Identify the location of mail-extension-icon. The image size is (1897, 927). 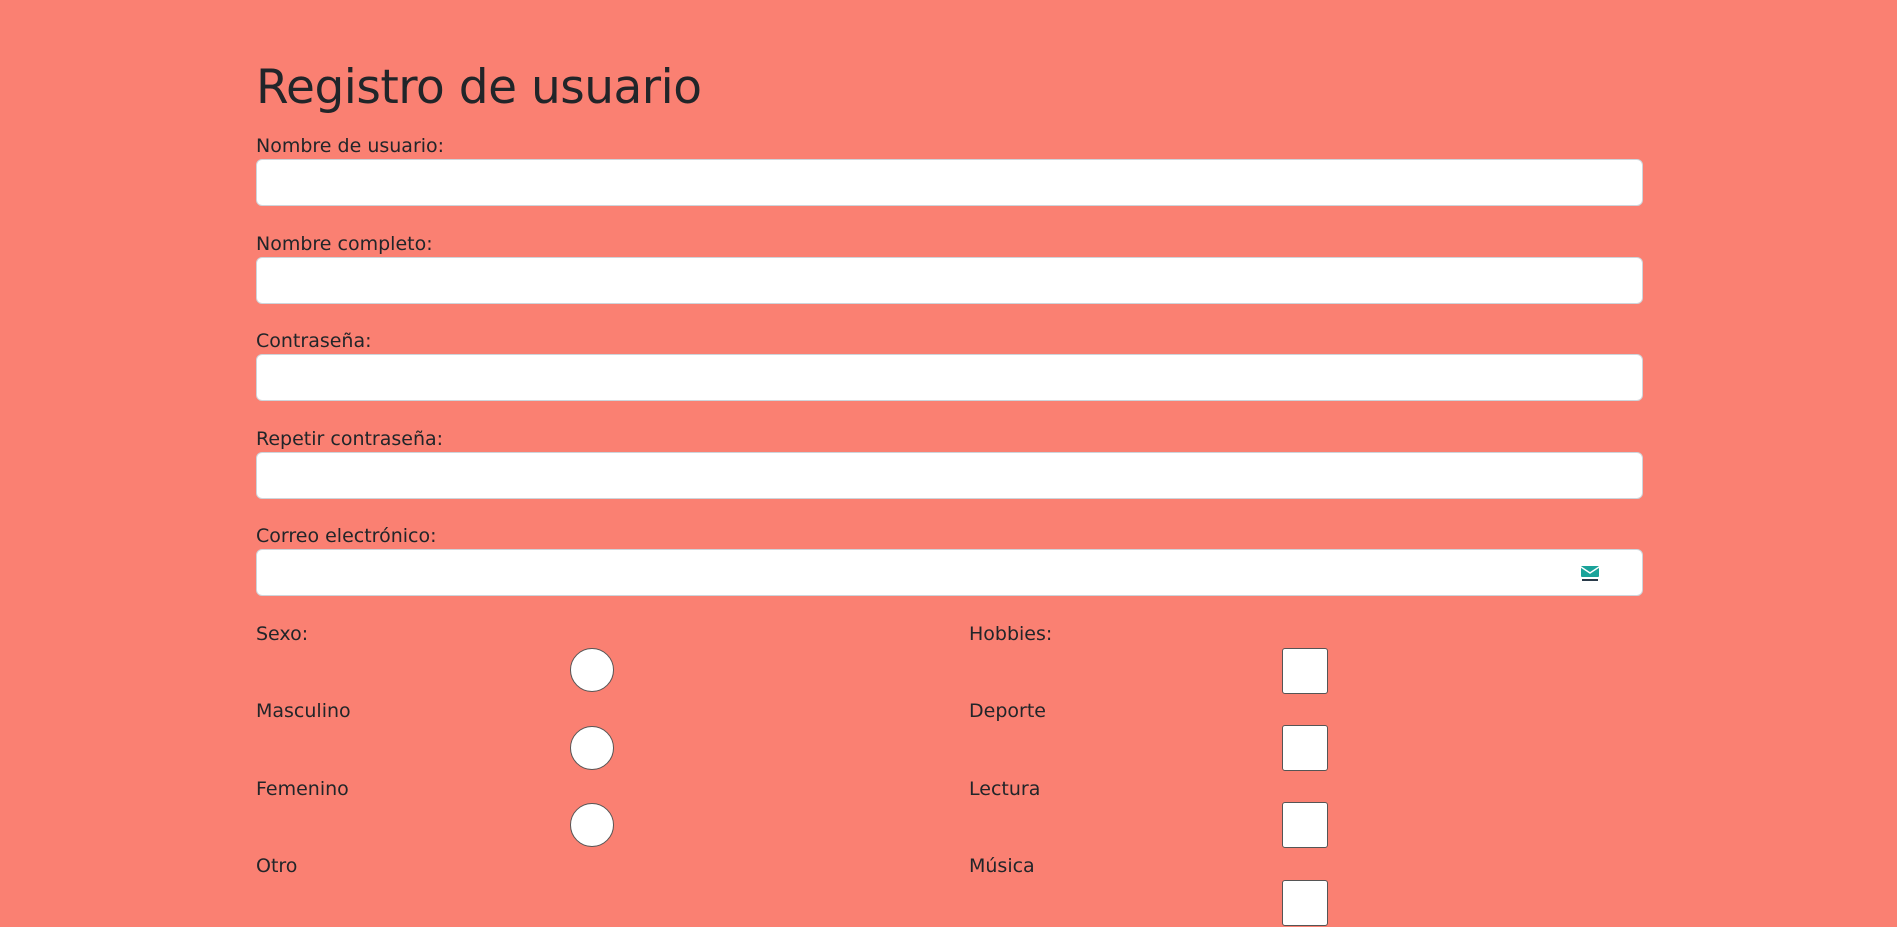
(1590, 574).